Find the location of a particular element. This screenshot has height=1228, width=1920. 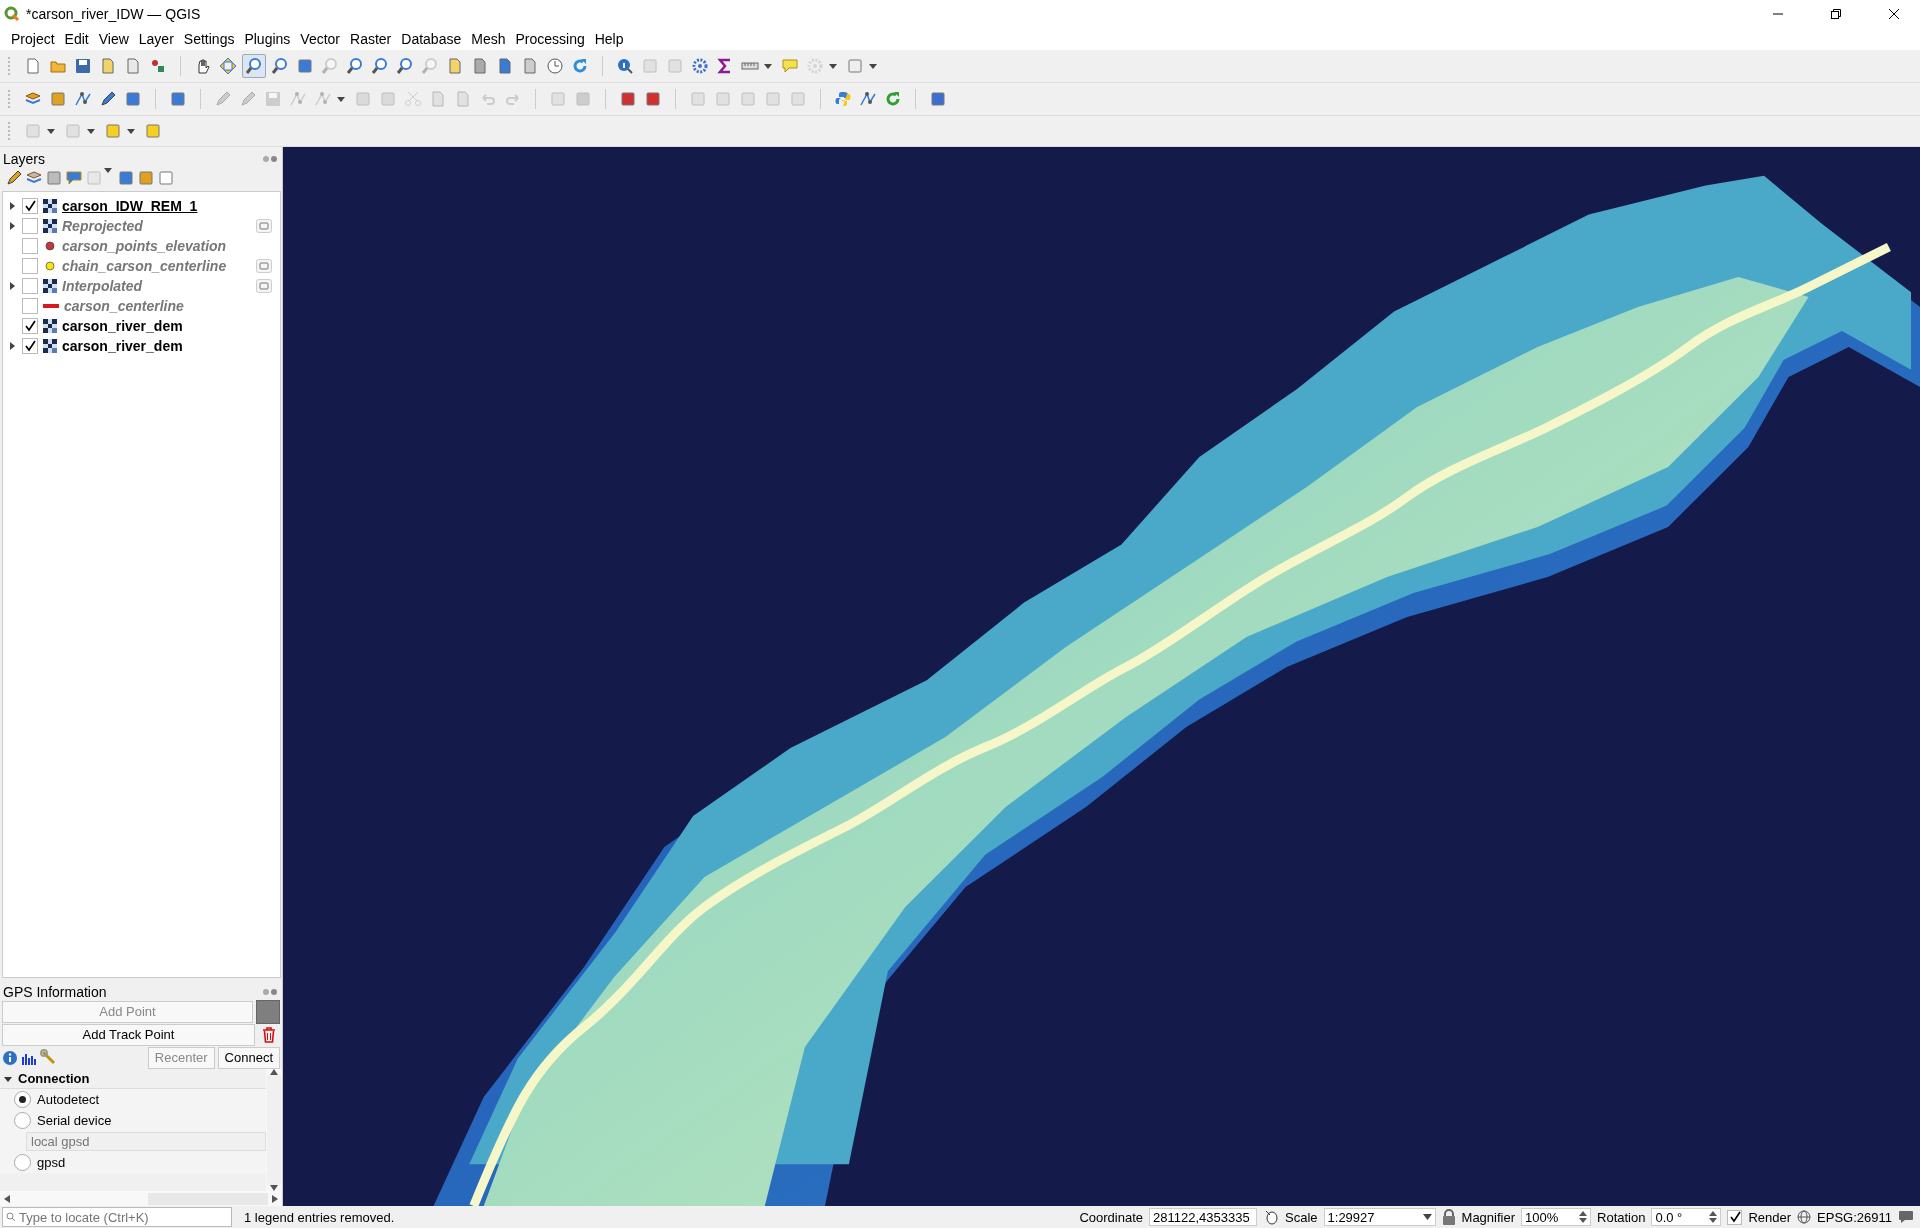

app-logo-icon is located at coordinates (12, 14).